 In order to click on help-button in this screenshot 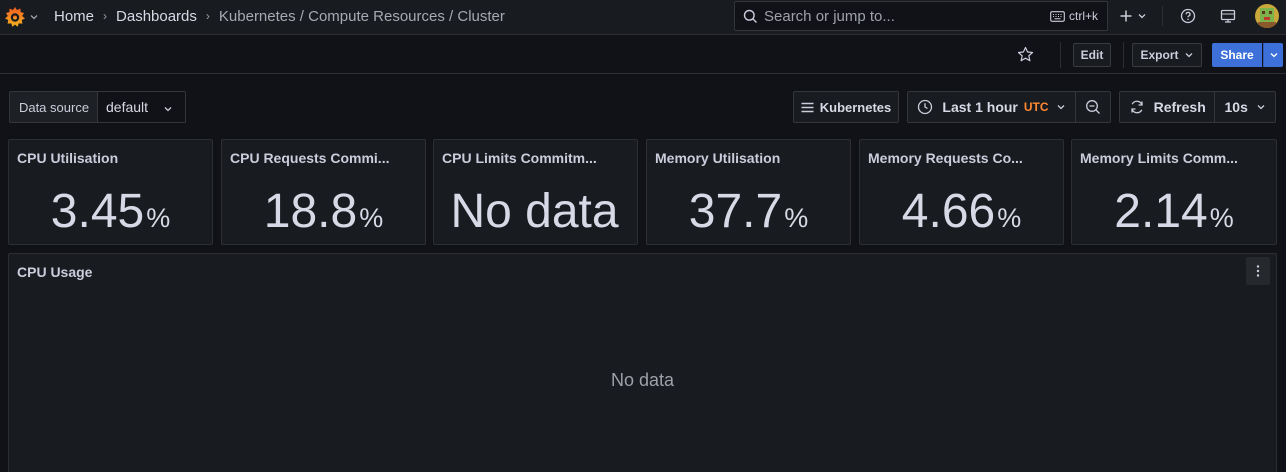, I will do `click(1188, 16)`.